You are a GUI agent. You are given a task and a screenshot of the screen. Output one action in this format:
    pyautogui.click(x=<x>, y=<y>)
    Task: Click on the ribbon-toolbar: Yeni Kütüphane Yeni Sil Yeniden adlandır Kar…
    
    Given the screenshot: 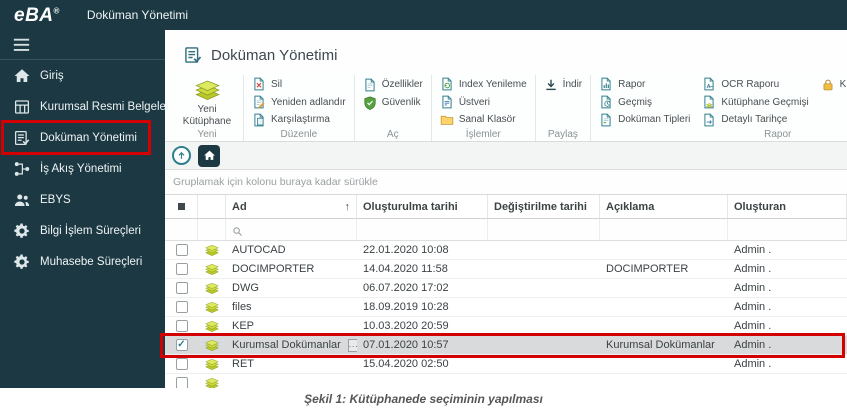 What is the action you would take?
    pyautogui.click(x=506, y=107)
    